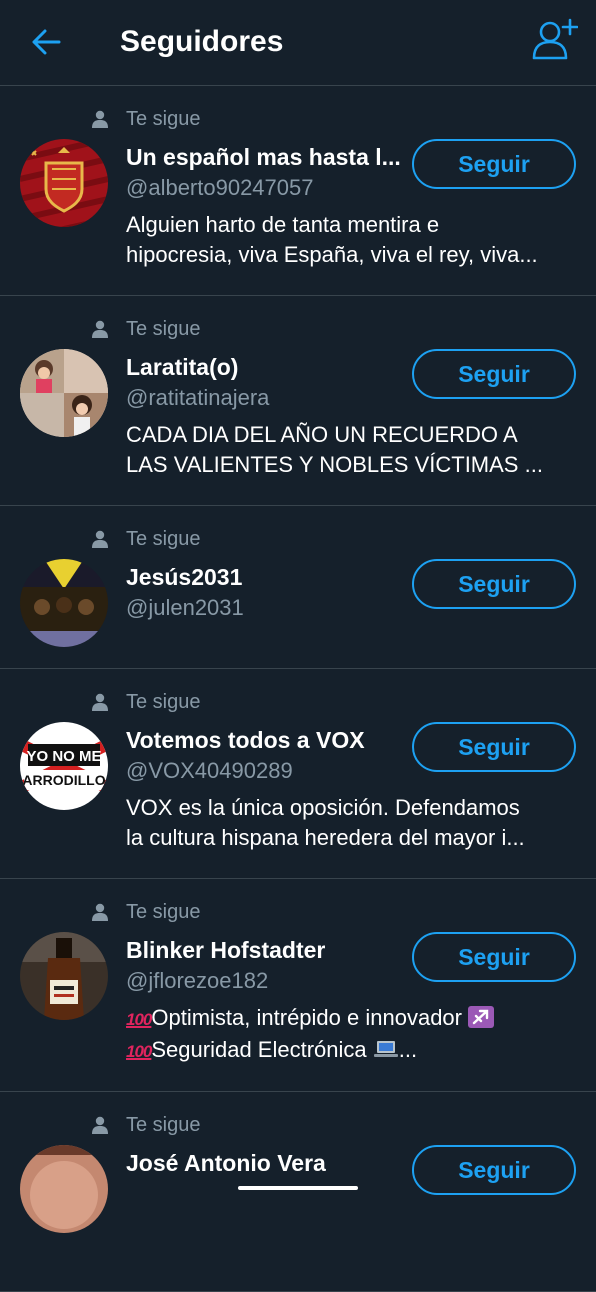 The image size is (596, 1292). I want to click on bio-text: Seguridad Electrónica, so click(262, 1049).